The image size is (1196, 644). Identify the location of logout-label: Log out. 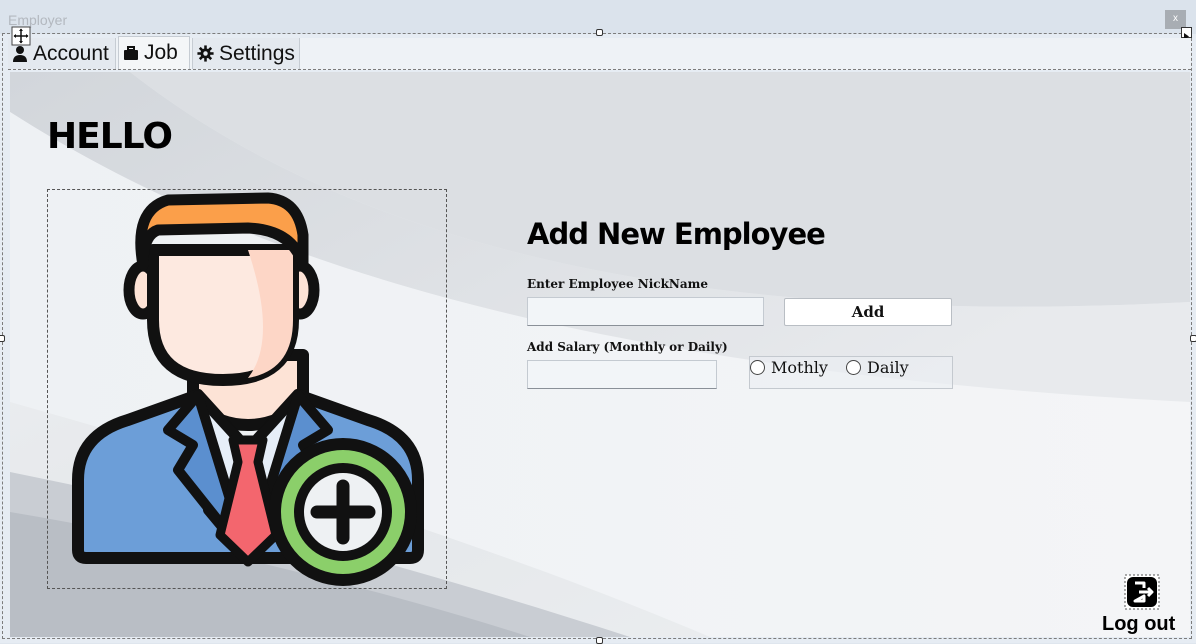
(1138, 624).